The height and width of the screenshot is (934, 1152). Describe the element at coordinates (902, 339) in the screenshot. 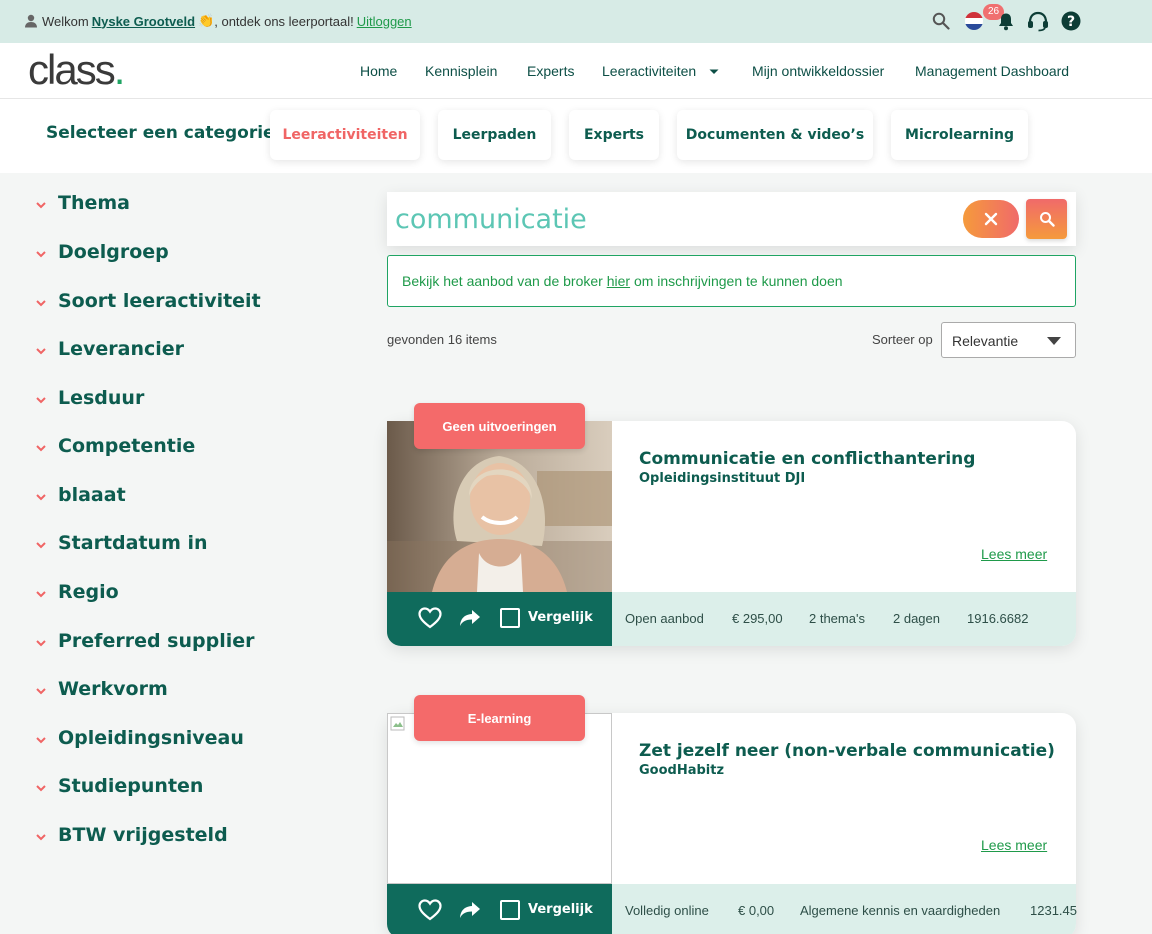

I see `sort-label: Sorteer op` at that location.